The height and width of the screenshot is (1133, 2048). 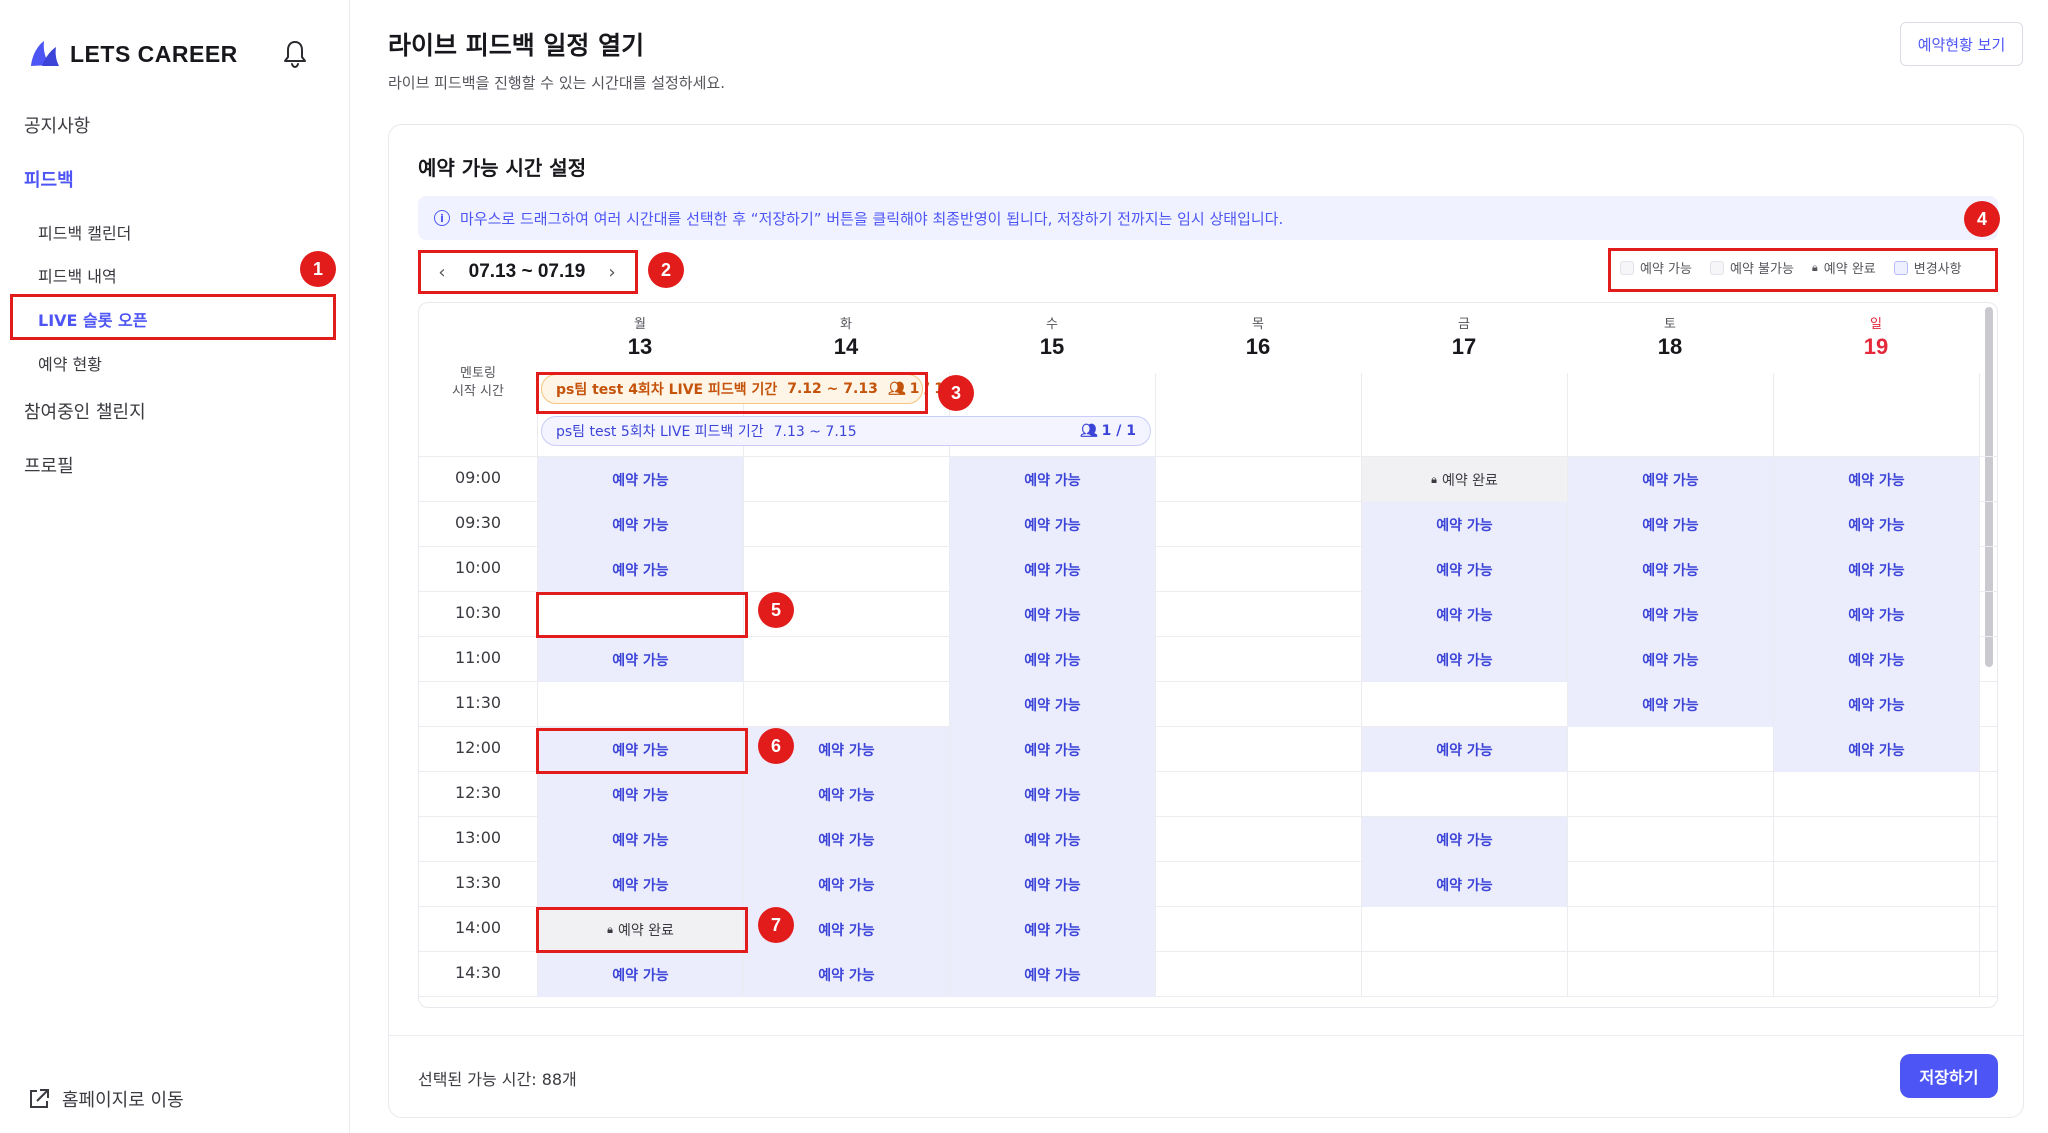 I want to click on logo: LETS CAREER, so click(x=133, y=54).